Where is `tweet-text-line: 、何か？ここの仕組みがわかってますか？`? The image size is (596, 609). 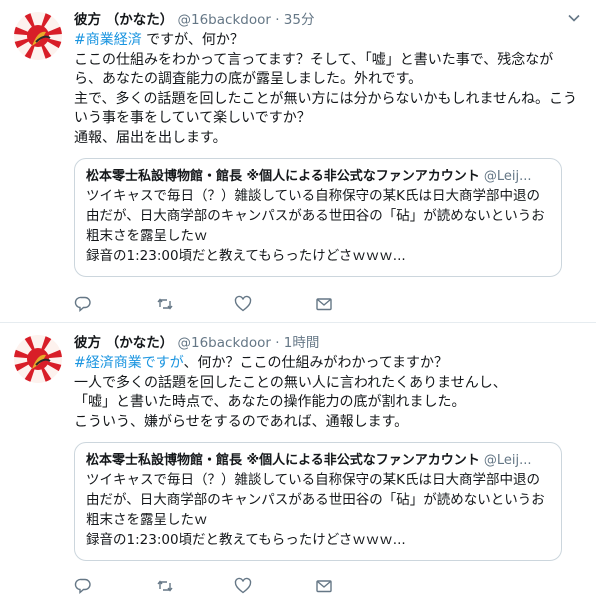
tweet-text-line: 、何か？ここの仕組みがわかってますか？ is located at coordinates (316, 363).